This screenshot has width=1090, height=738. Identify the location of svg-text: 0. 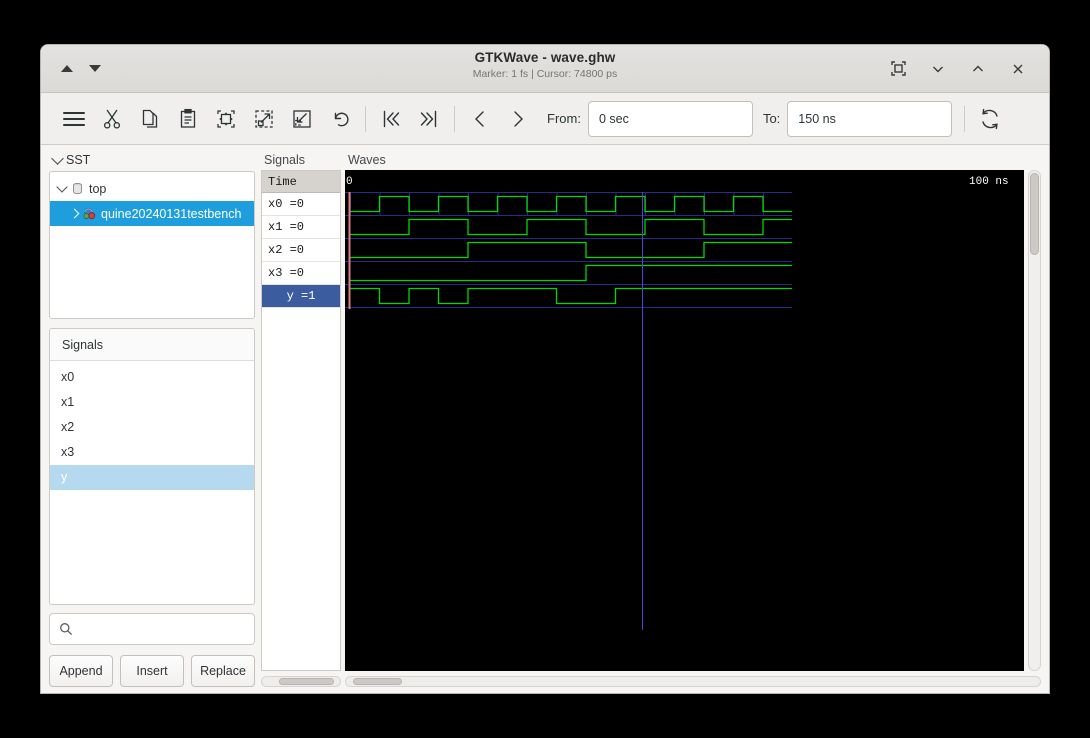
(349, 182).